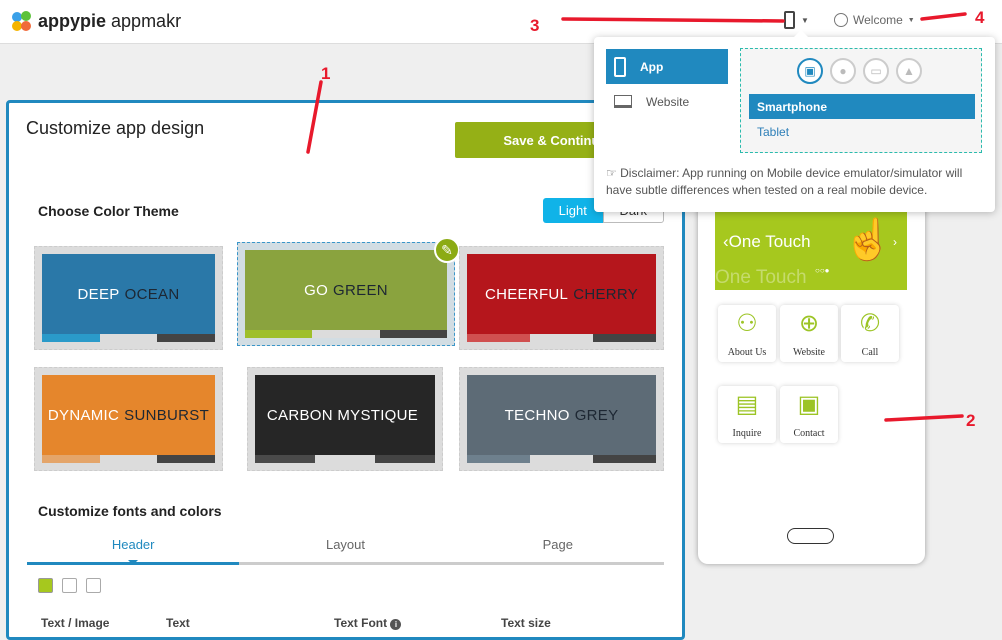  Describe the element at coordinates (971, 420) in the screenshot. I see `annotation-2: 2` at that location.